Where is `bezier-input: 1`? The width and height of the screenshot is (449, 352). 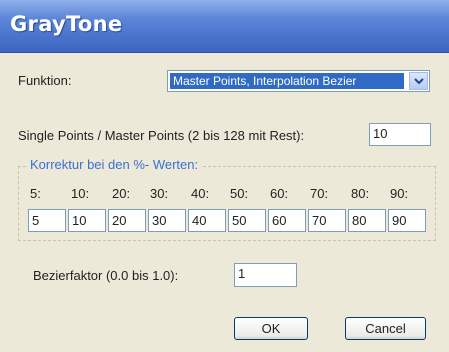 bezier-input: 1 is located at coordinates (265, 275).